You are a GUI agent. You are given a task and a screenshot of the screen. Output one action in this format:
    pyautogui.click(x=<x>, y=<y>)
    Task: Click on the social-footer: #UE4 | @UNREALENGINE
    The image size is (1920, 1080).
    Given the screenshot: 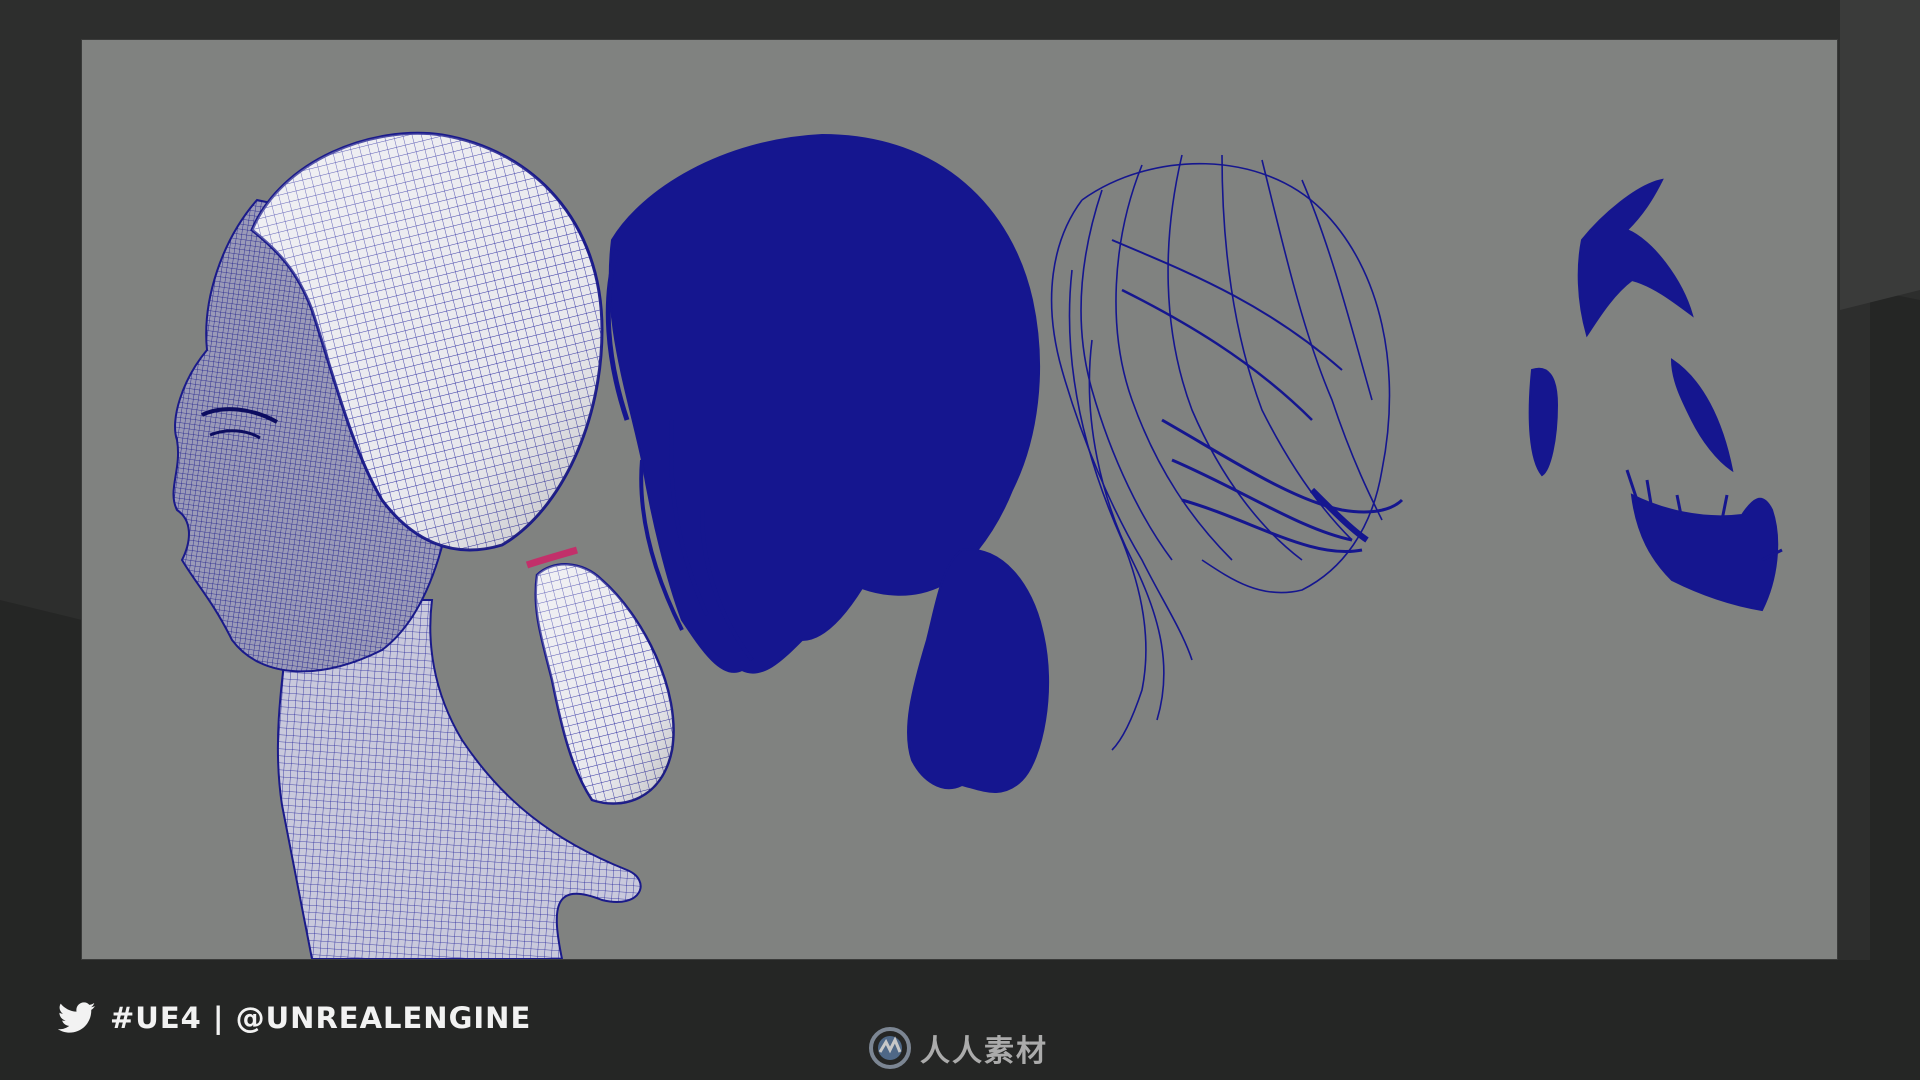 What is the action you would take?
    pyautogui.click(x=294, y=1018)
    